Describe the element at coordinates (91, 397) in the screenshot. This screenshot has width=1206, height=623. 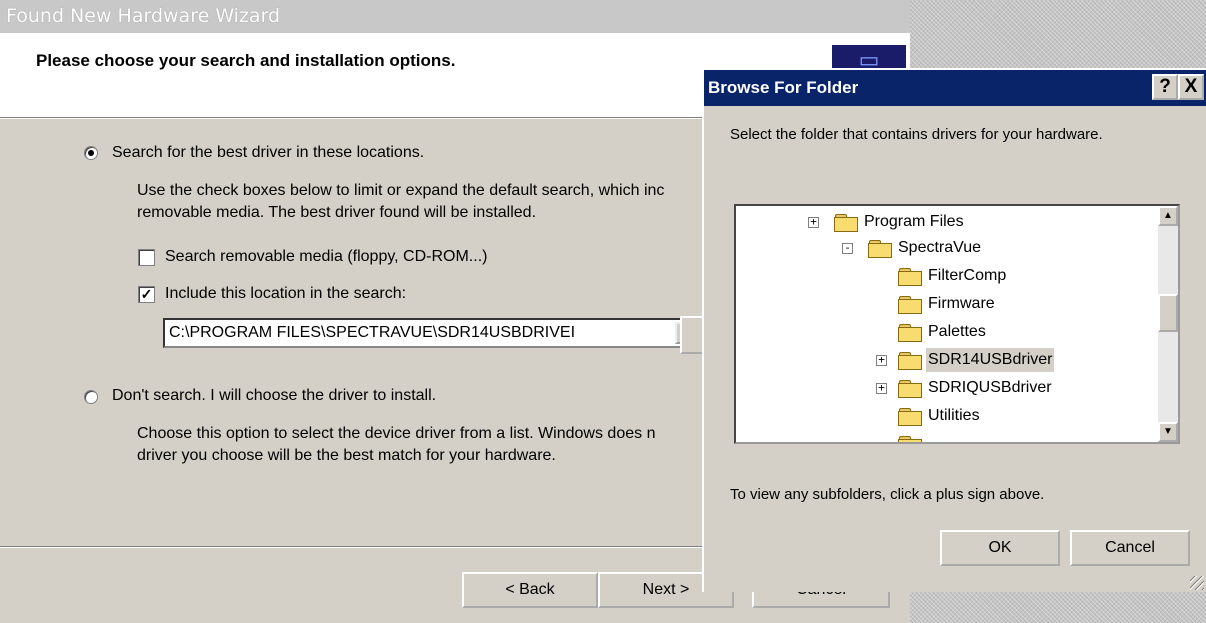
I see `dont-search-option-radio` at that location.